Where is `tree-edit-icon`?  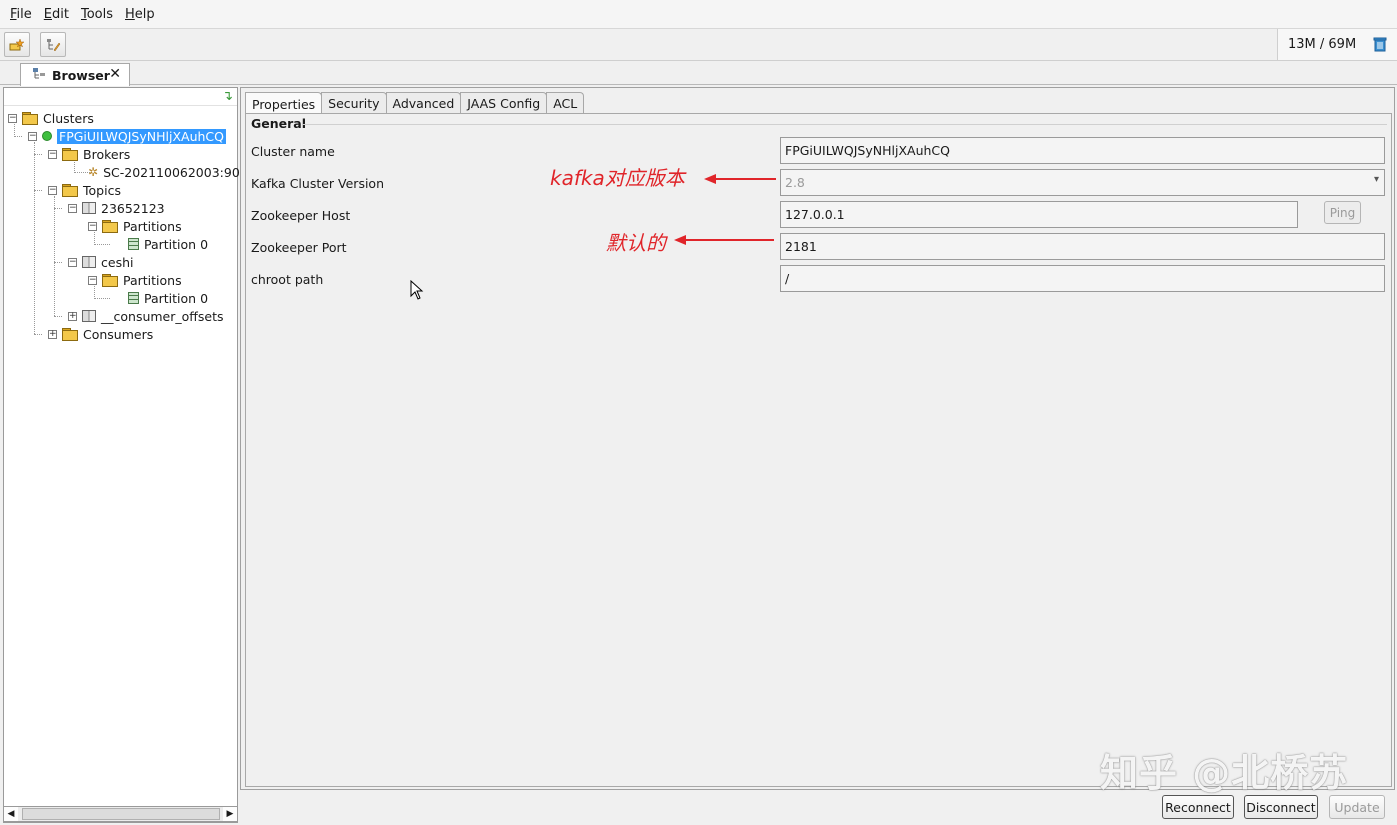 tree-edit-icon is located at coordinates (54, 44).